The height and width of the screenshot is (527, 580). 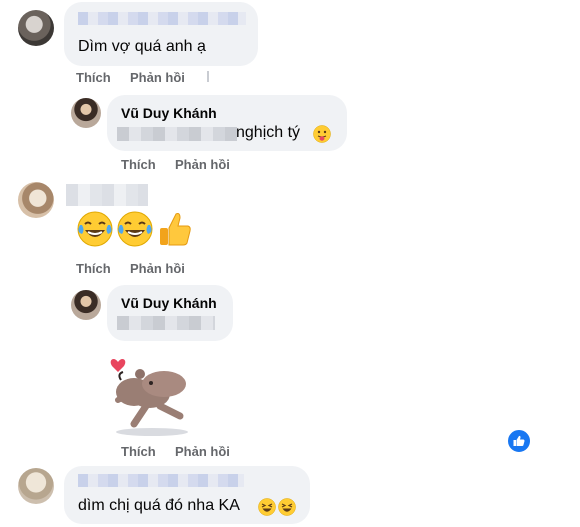 What do you see at coordinates (227, 123) in the screenshot?
I see `reply-bubble: Vũ Duy Khánh nghịch tý` at bounding box center [227, 123].